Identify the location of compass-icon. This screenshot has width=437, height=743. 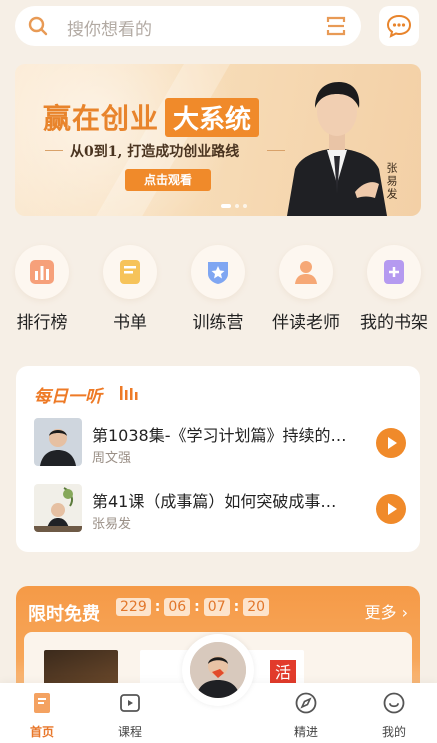
(306, 703).